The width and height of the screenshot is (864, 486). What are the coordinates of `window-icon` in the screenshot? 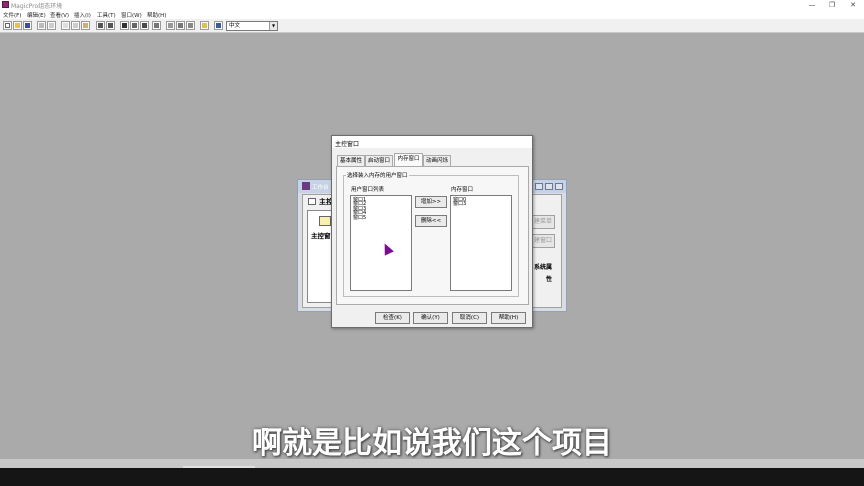 It's located at (312, 201).